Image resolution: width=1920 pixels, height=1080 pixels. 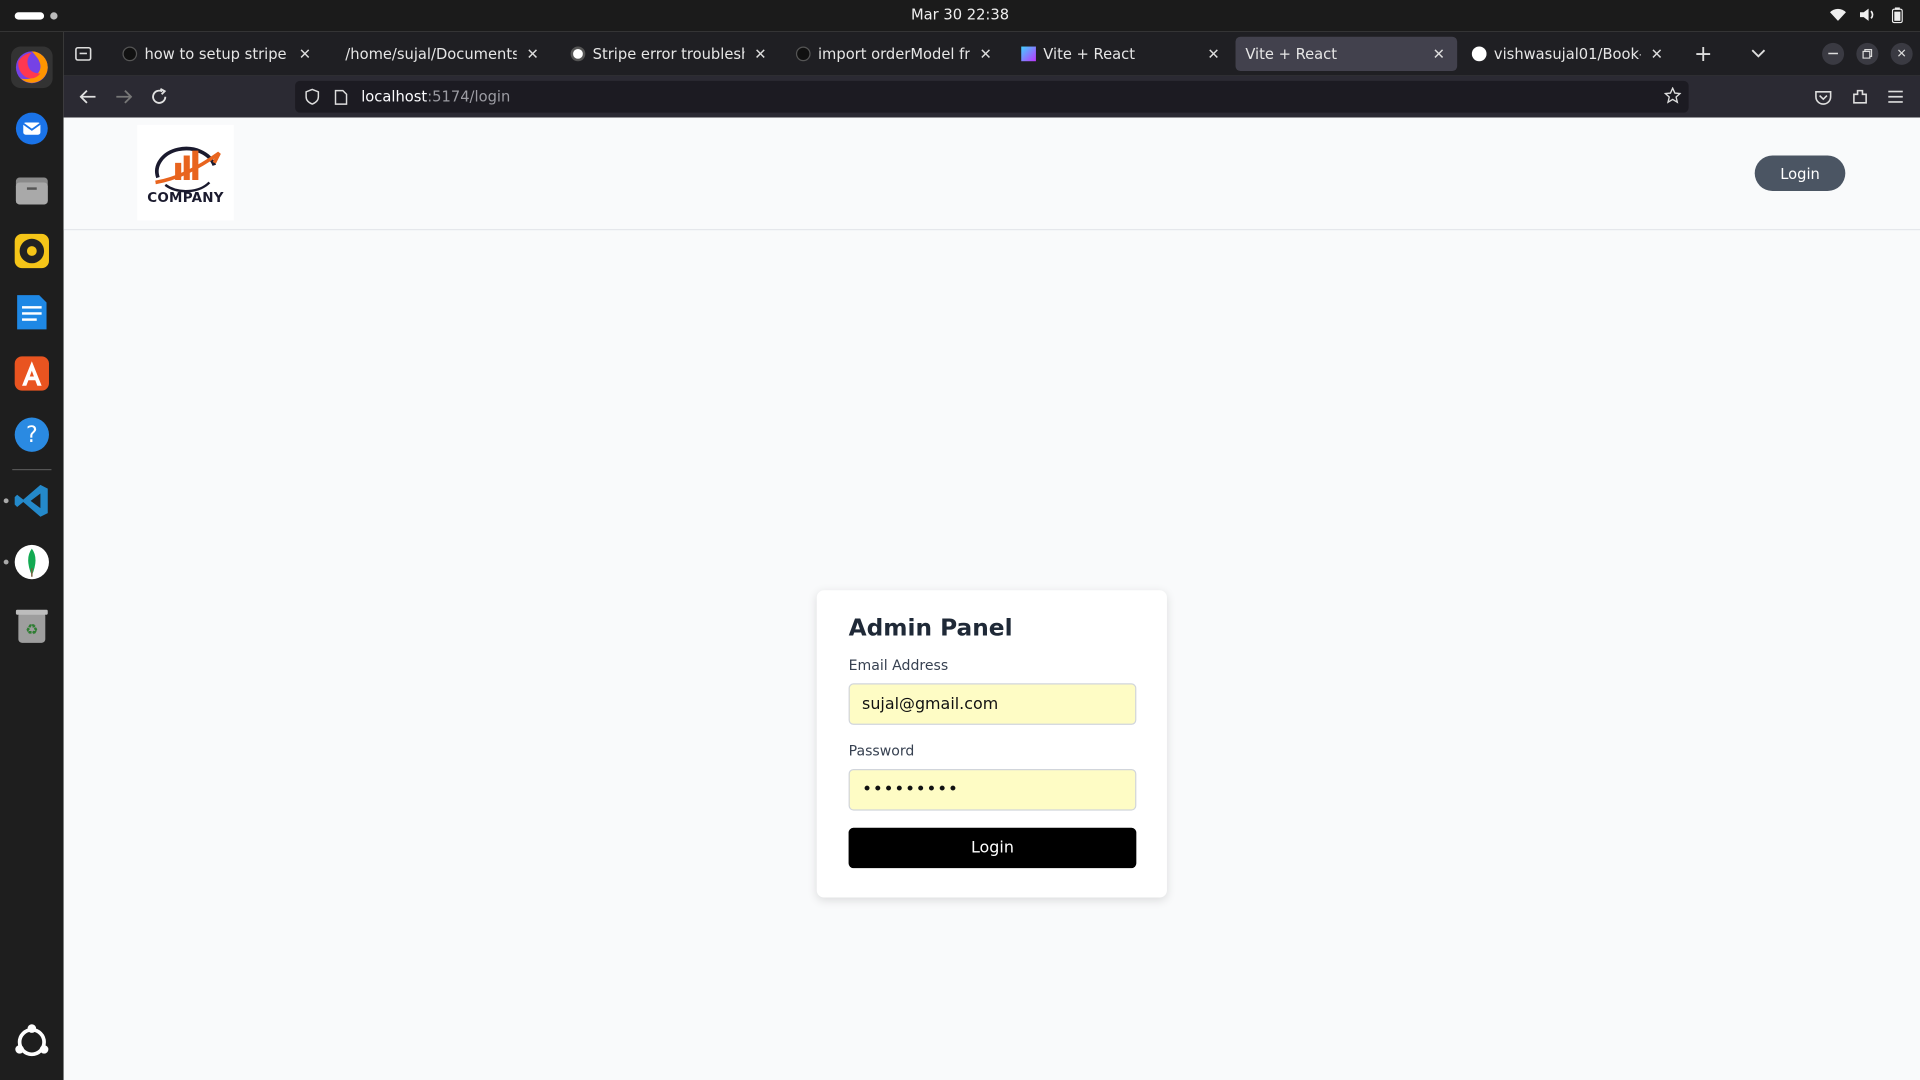 I want to click on minimize-button, so click(x=1833, y=53).